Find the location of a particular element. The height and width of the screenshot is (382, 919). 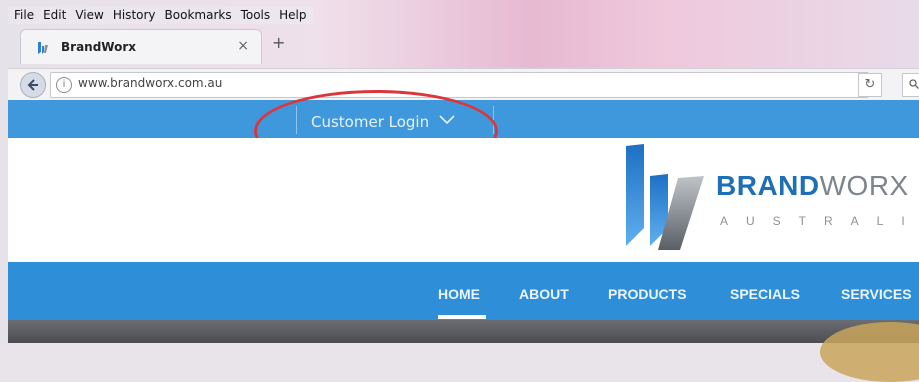

back-arrow-icon is located at coordinates (32, 85).